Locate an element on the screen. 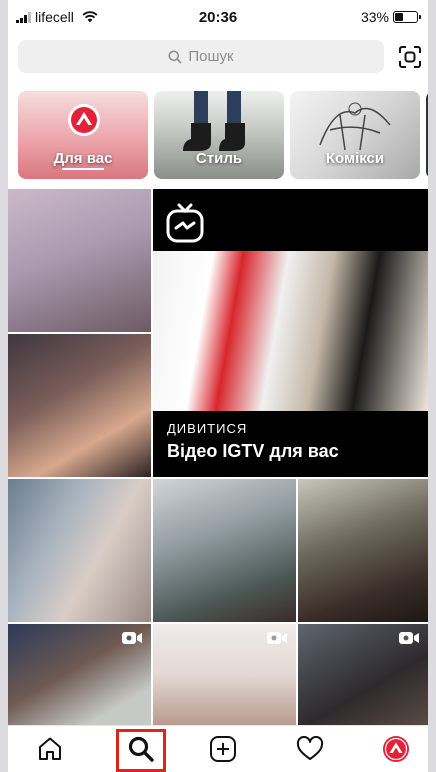 The image size is (436, 772). search-bar: Пошук is located at coordinates (201, 56).